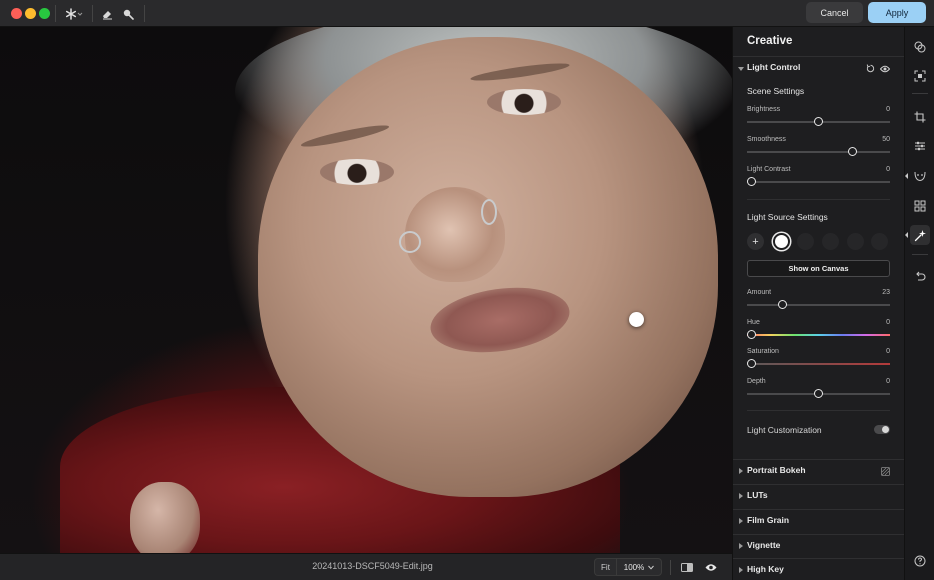 This screenshot has width=934, height=580. Describe the element at coordinates (784, 430) in the screenshot. I see `light-customization-label: Light Customization` at that location.